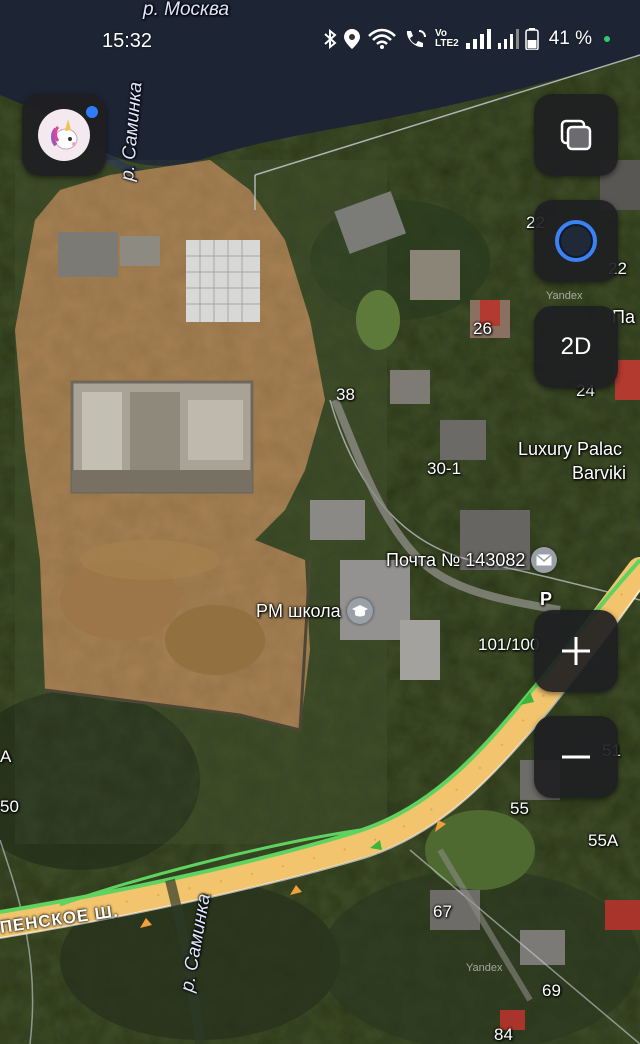 The height and width of the screenshot is (1044, 640). I want to click on minus-icon, so click(576, 757).